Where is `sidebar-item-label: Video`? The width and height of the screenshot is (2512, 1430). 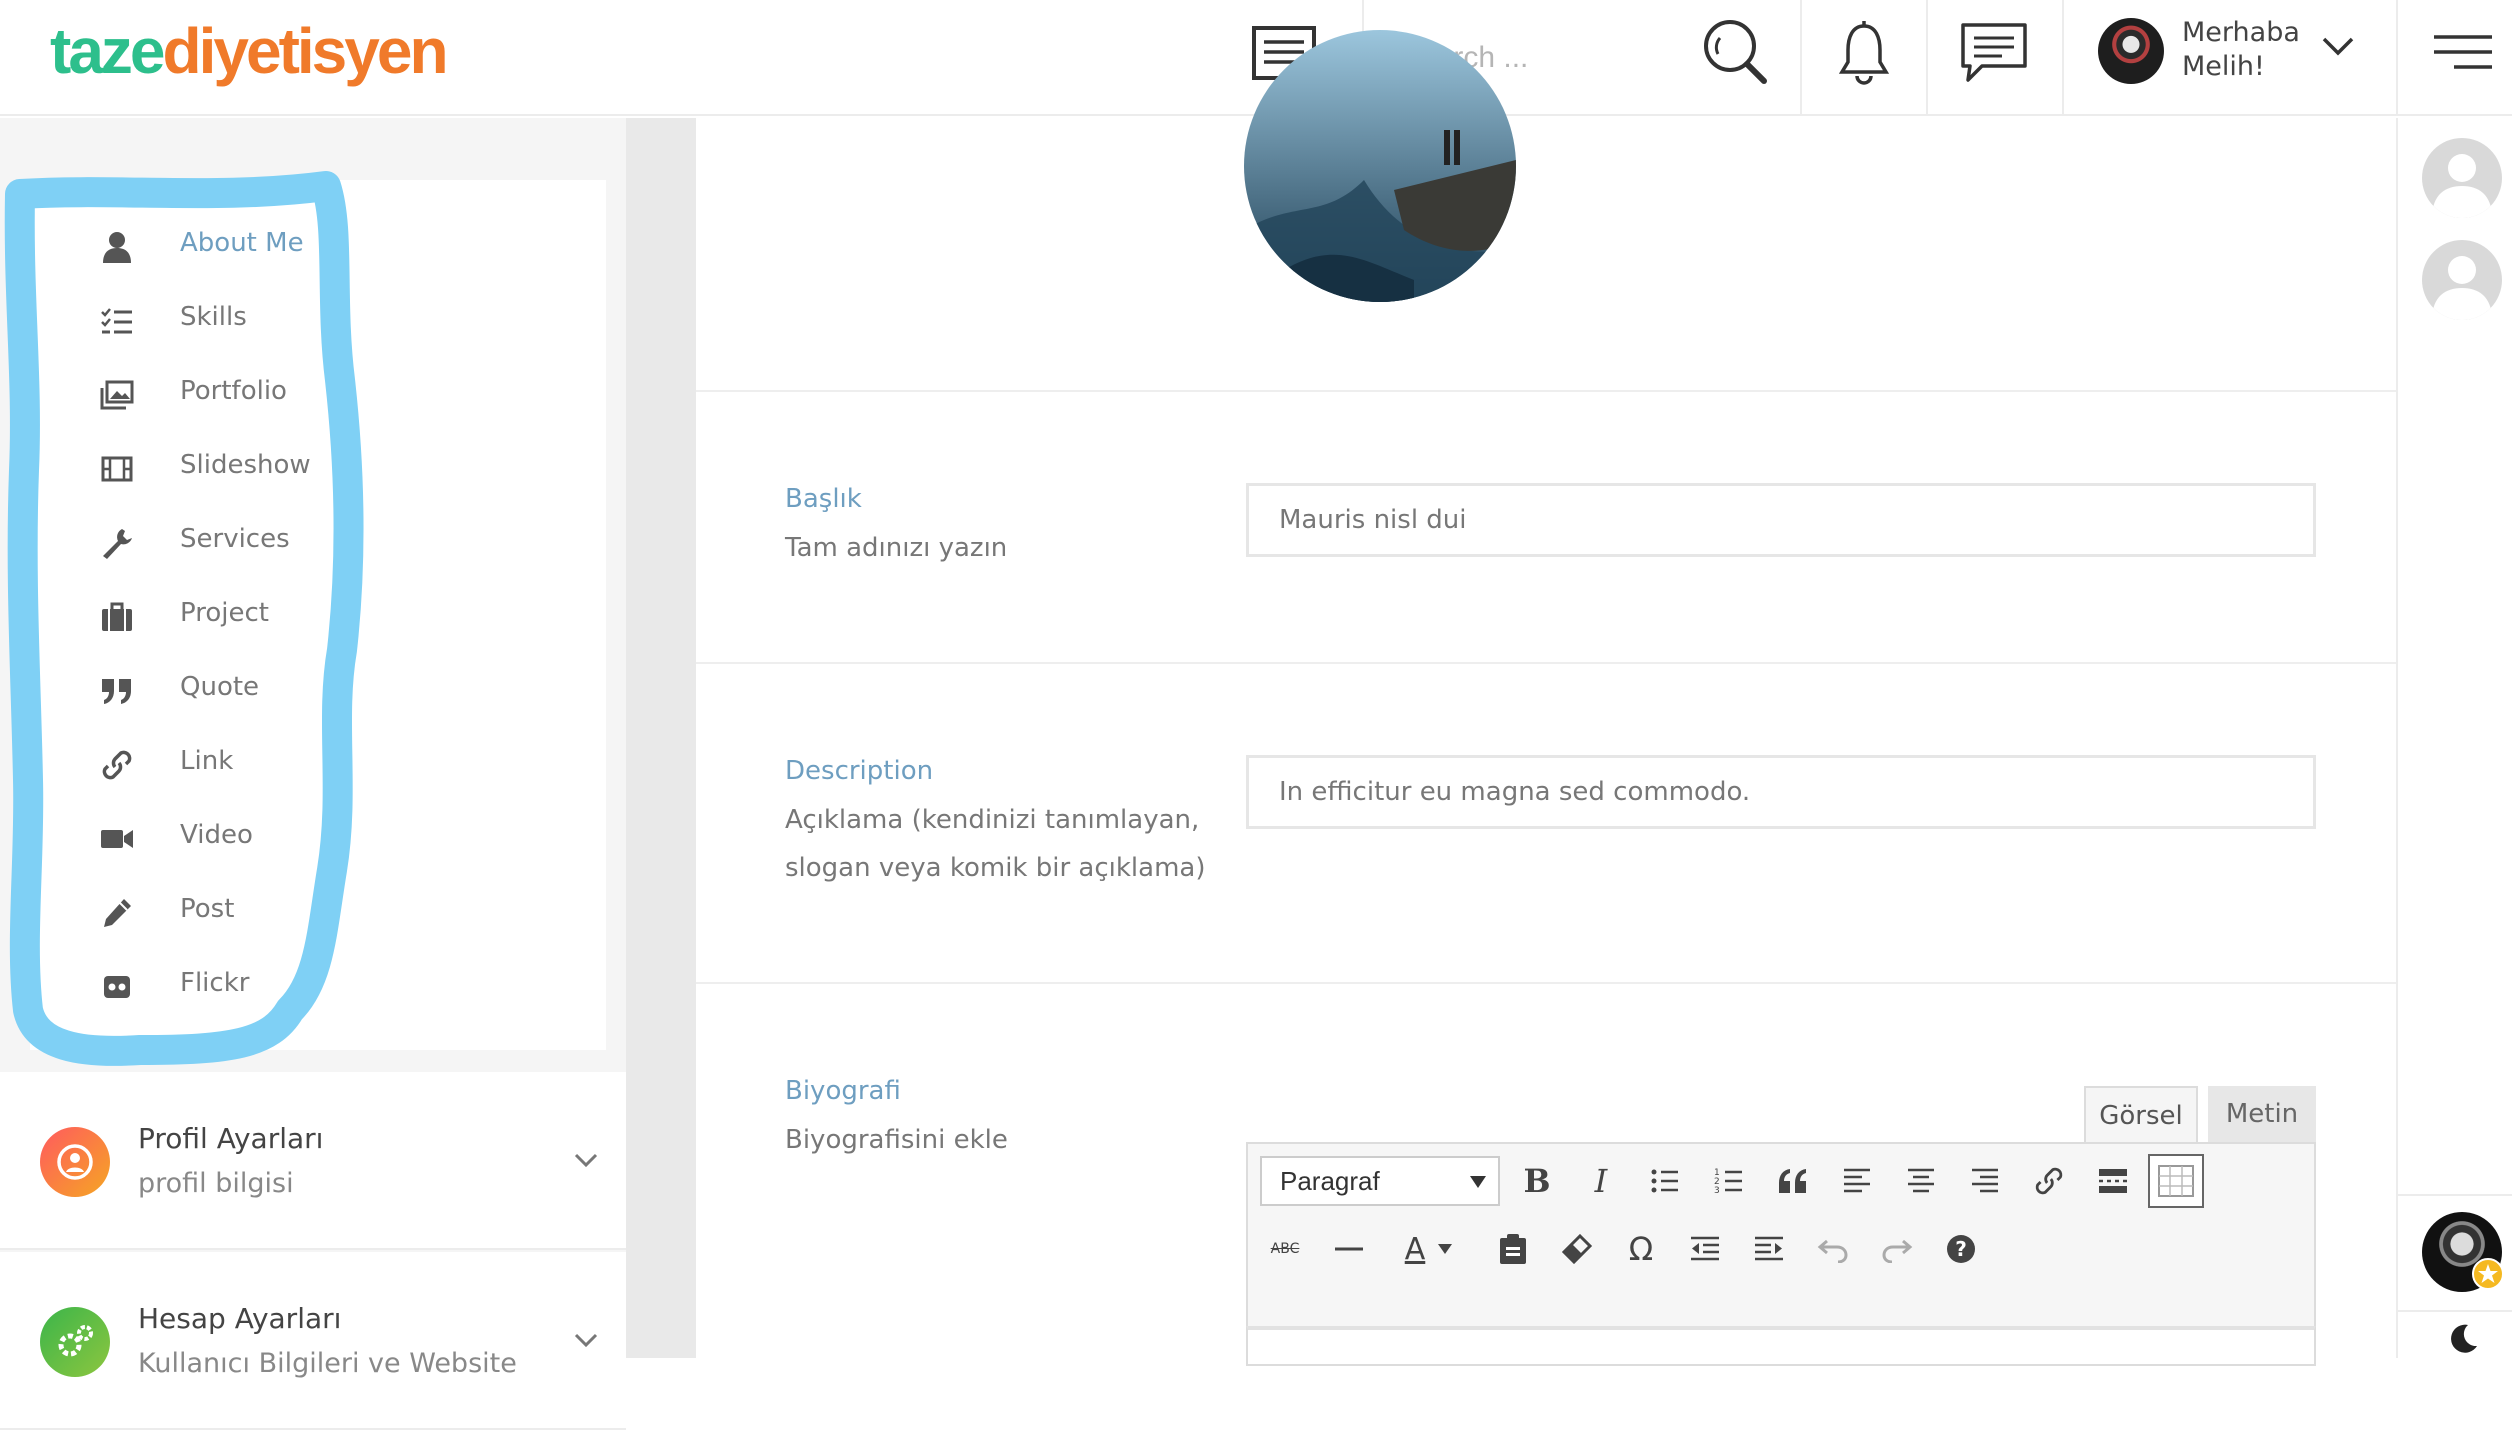
sidebar-item-label: Video is located at coordinates (216, 835).